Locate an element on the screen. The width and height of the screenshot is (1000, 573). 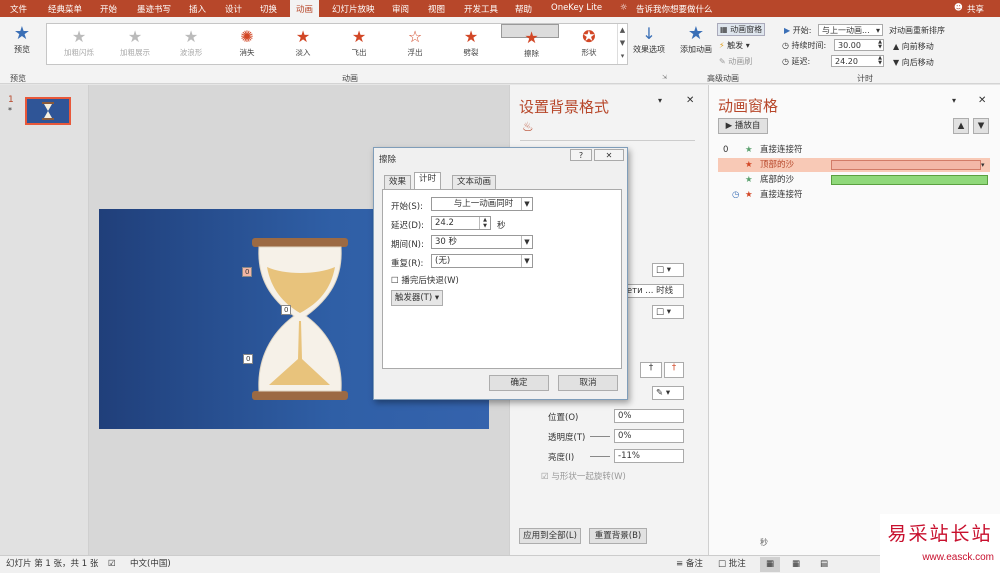
rotate-with-shape-checkbox: ☑ 与形状一起旋转(W) is located at coordinates (583, 476).